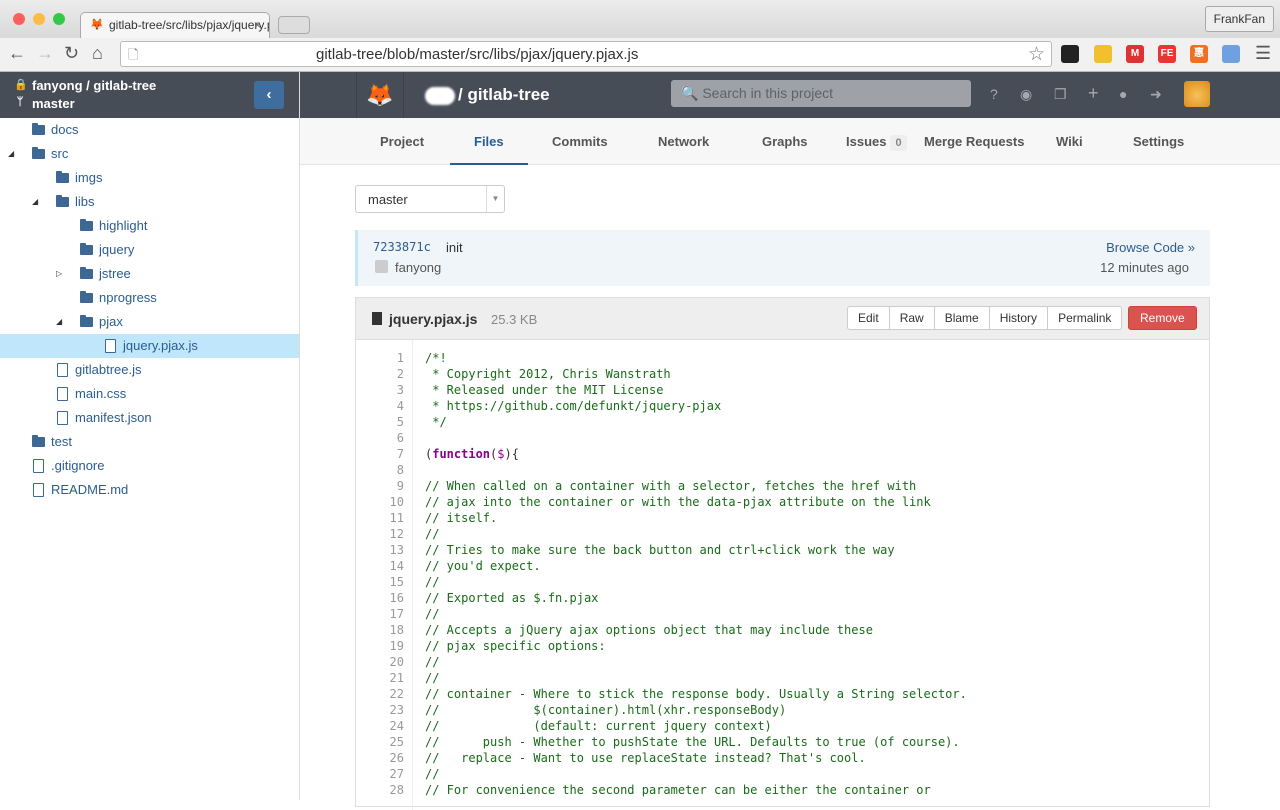  I want to click on line-number: 7, so click(380, 454).